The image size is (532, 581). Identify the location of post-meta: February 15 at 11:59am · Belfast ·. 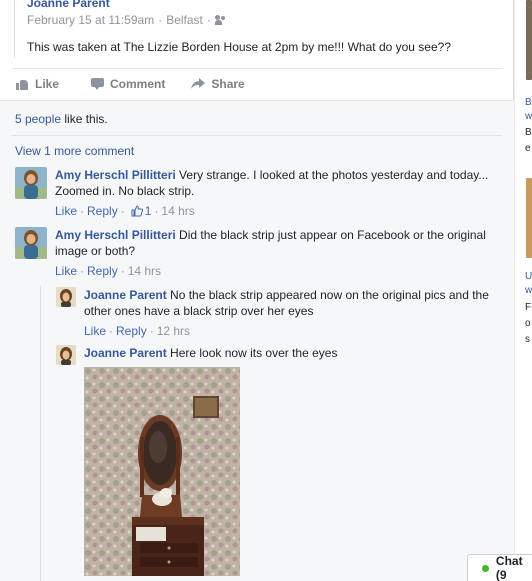
(127, 20).